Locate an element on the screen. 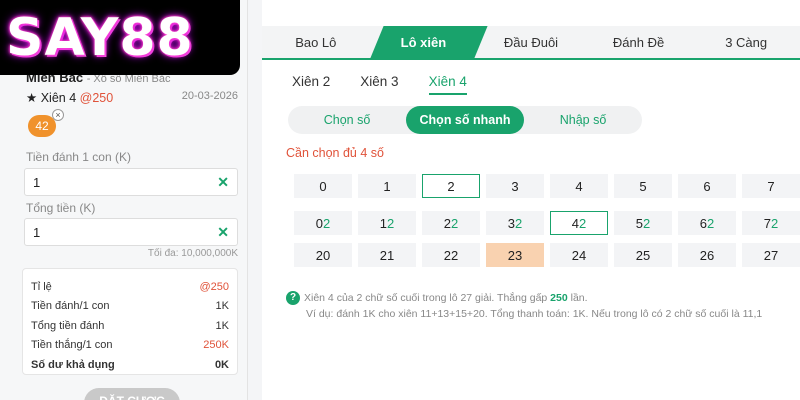 This screenshot has height=400, width=800. tab-dau-duoi: Đầu Đuôi is located at coordinates (531, 42).